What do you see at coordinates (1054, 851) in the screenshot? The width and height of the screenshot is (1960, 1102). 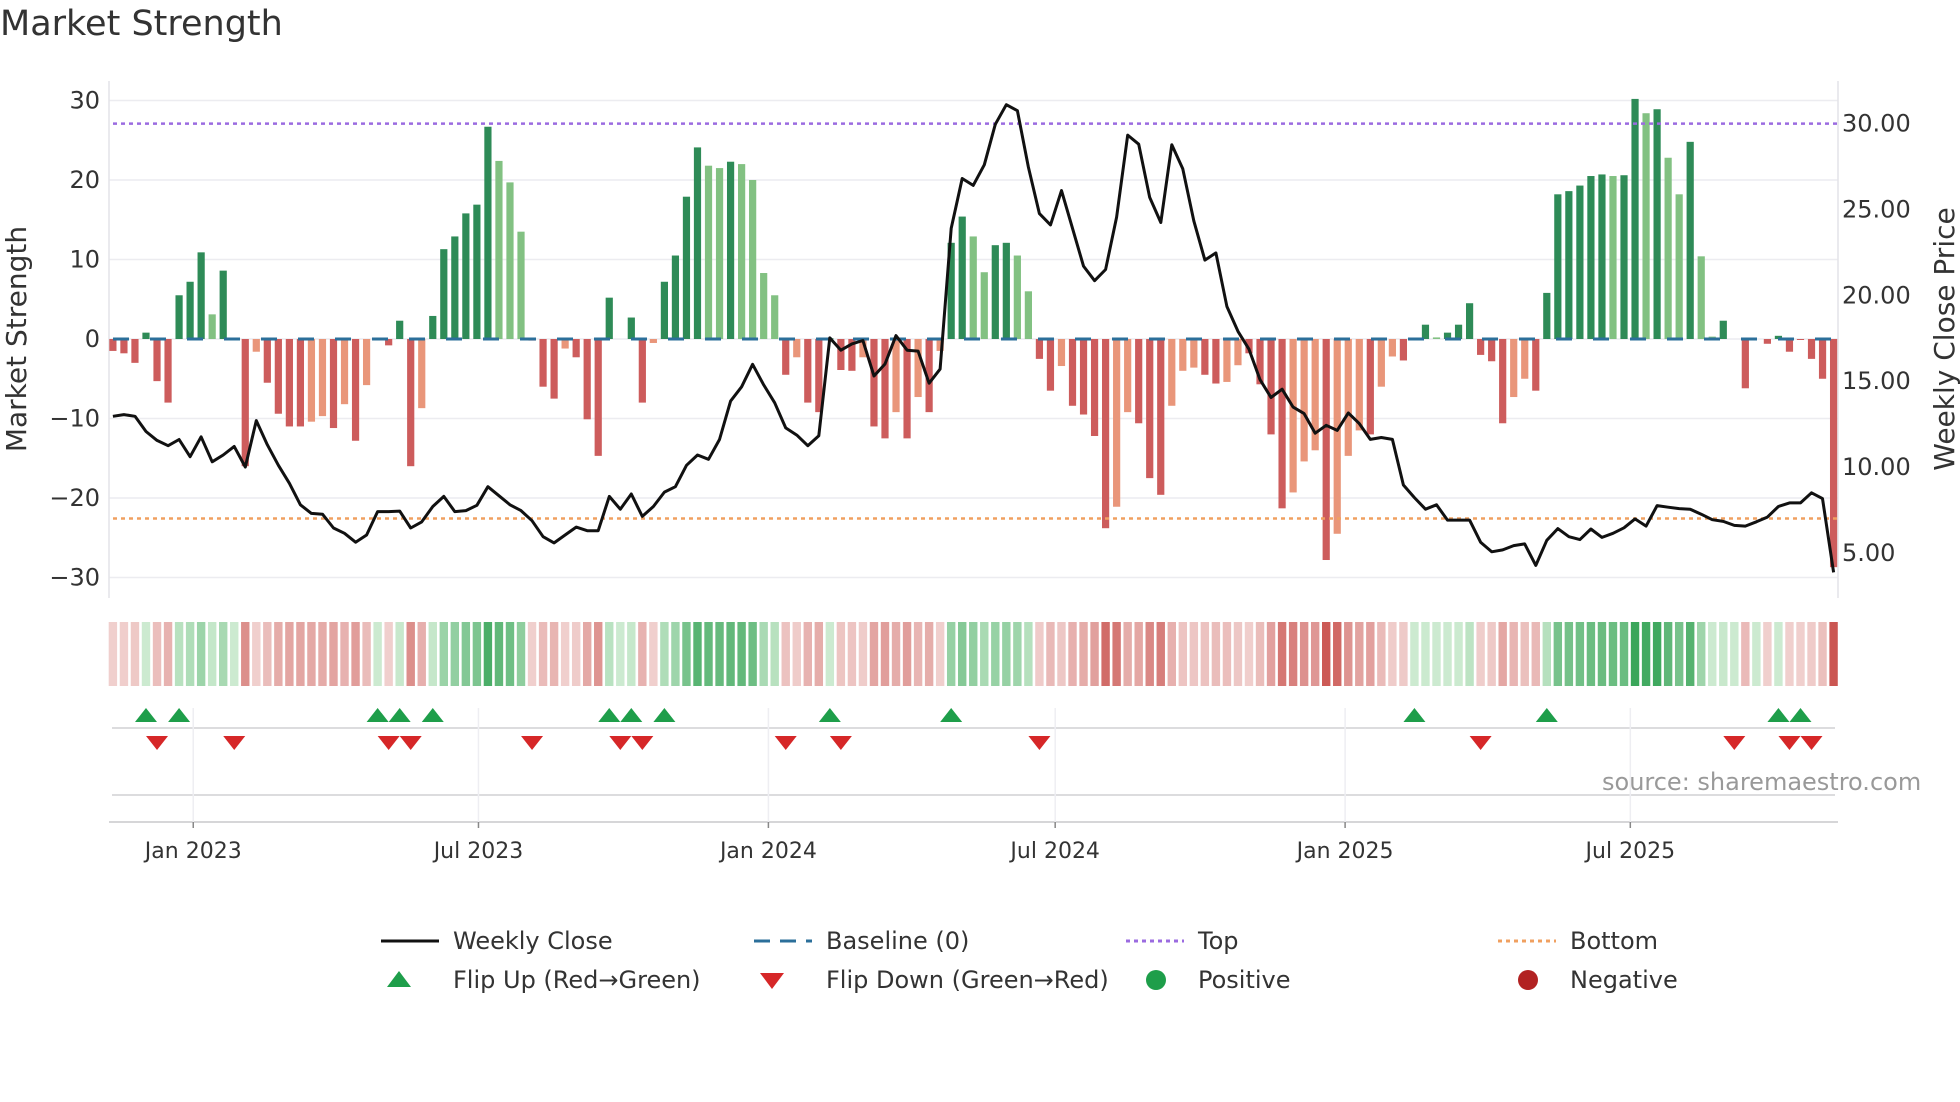 I see `x-tick-label: Jul 2024` at bounding box center [1054, 851].